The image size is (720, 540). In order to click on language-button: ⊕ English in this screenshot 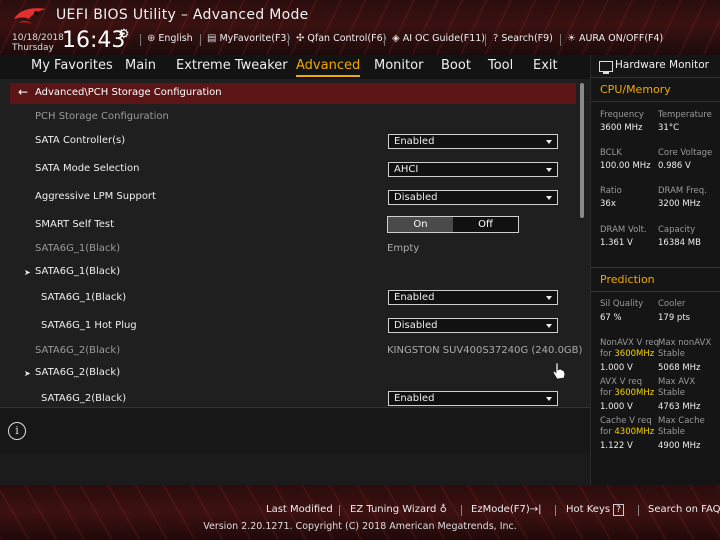, I will do `click(170, 38)`.